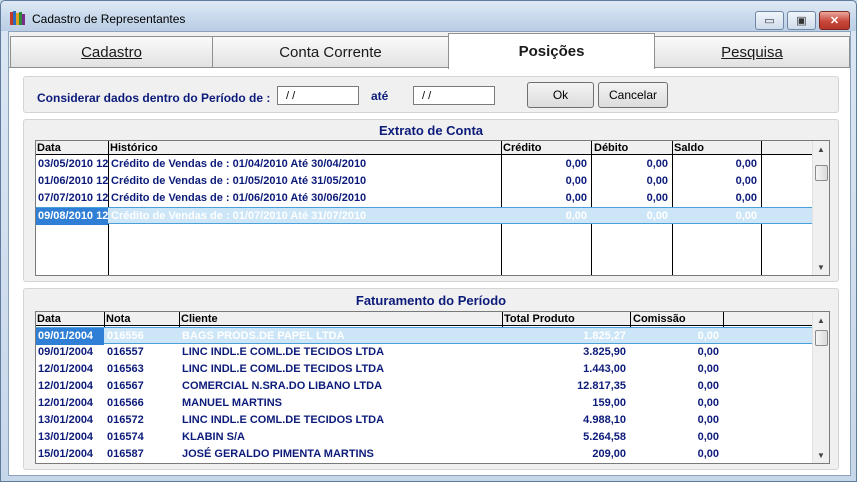 The height and width of the screenshot is (482, 857). Describe the element at coordinates (820, 208) in the screenshot. I see `extrato-scrollbar: ▲ ▼` at that location.